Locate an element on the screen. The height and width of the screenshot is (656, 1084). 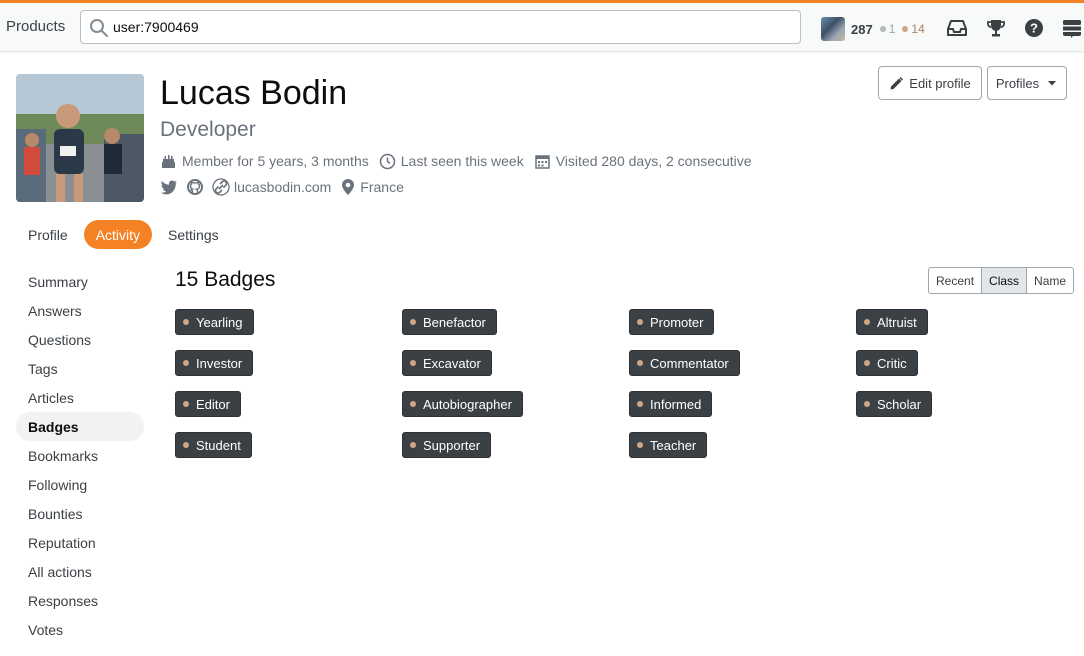
nav-questions: Questions is located at coordinates (80, 339).